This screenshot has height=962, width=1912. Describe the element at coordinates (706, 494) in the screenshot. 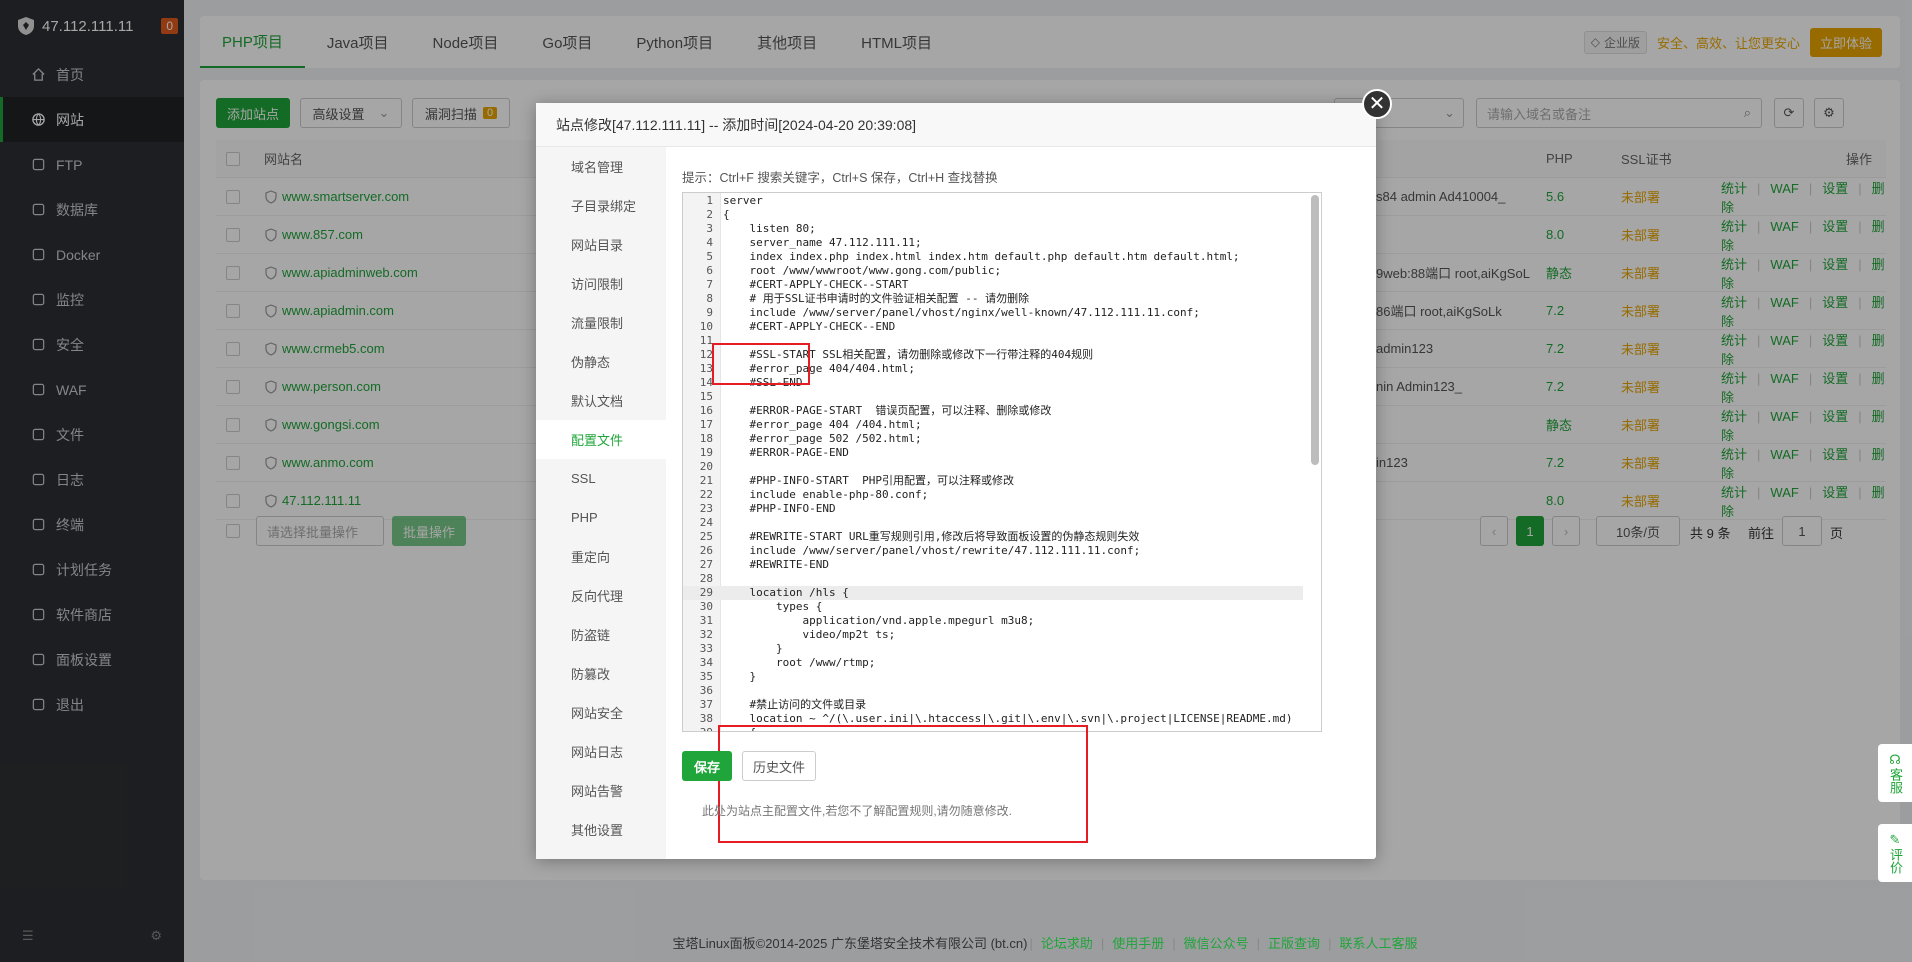

I see `line-number: 22` at that location.